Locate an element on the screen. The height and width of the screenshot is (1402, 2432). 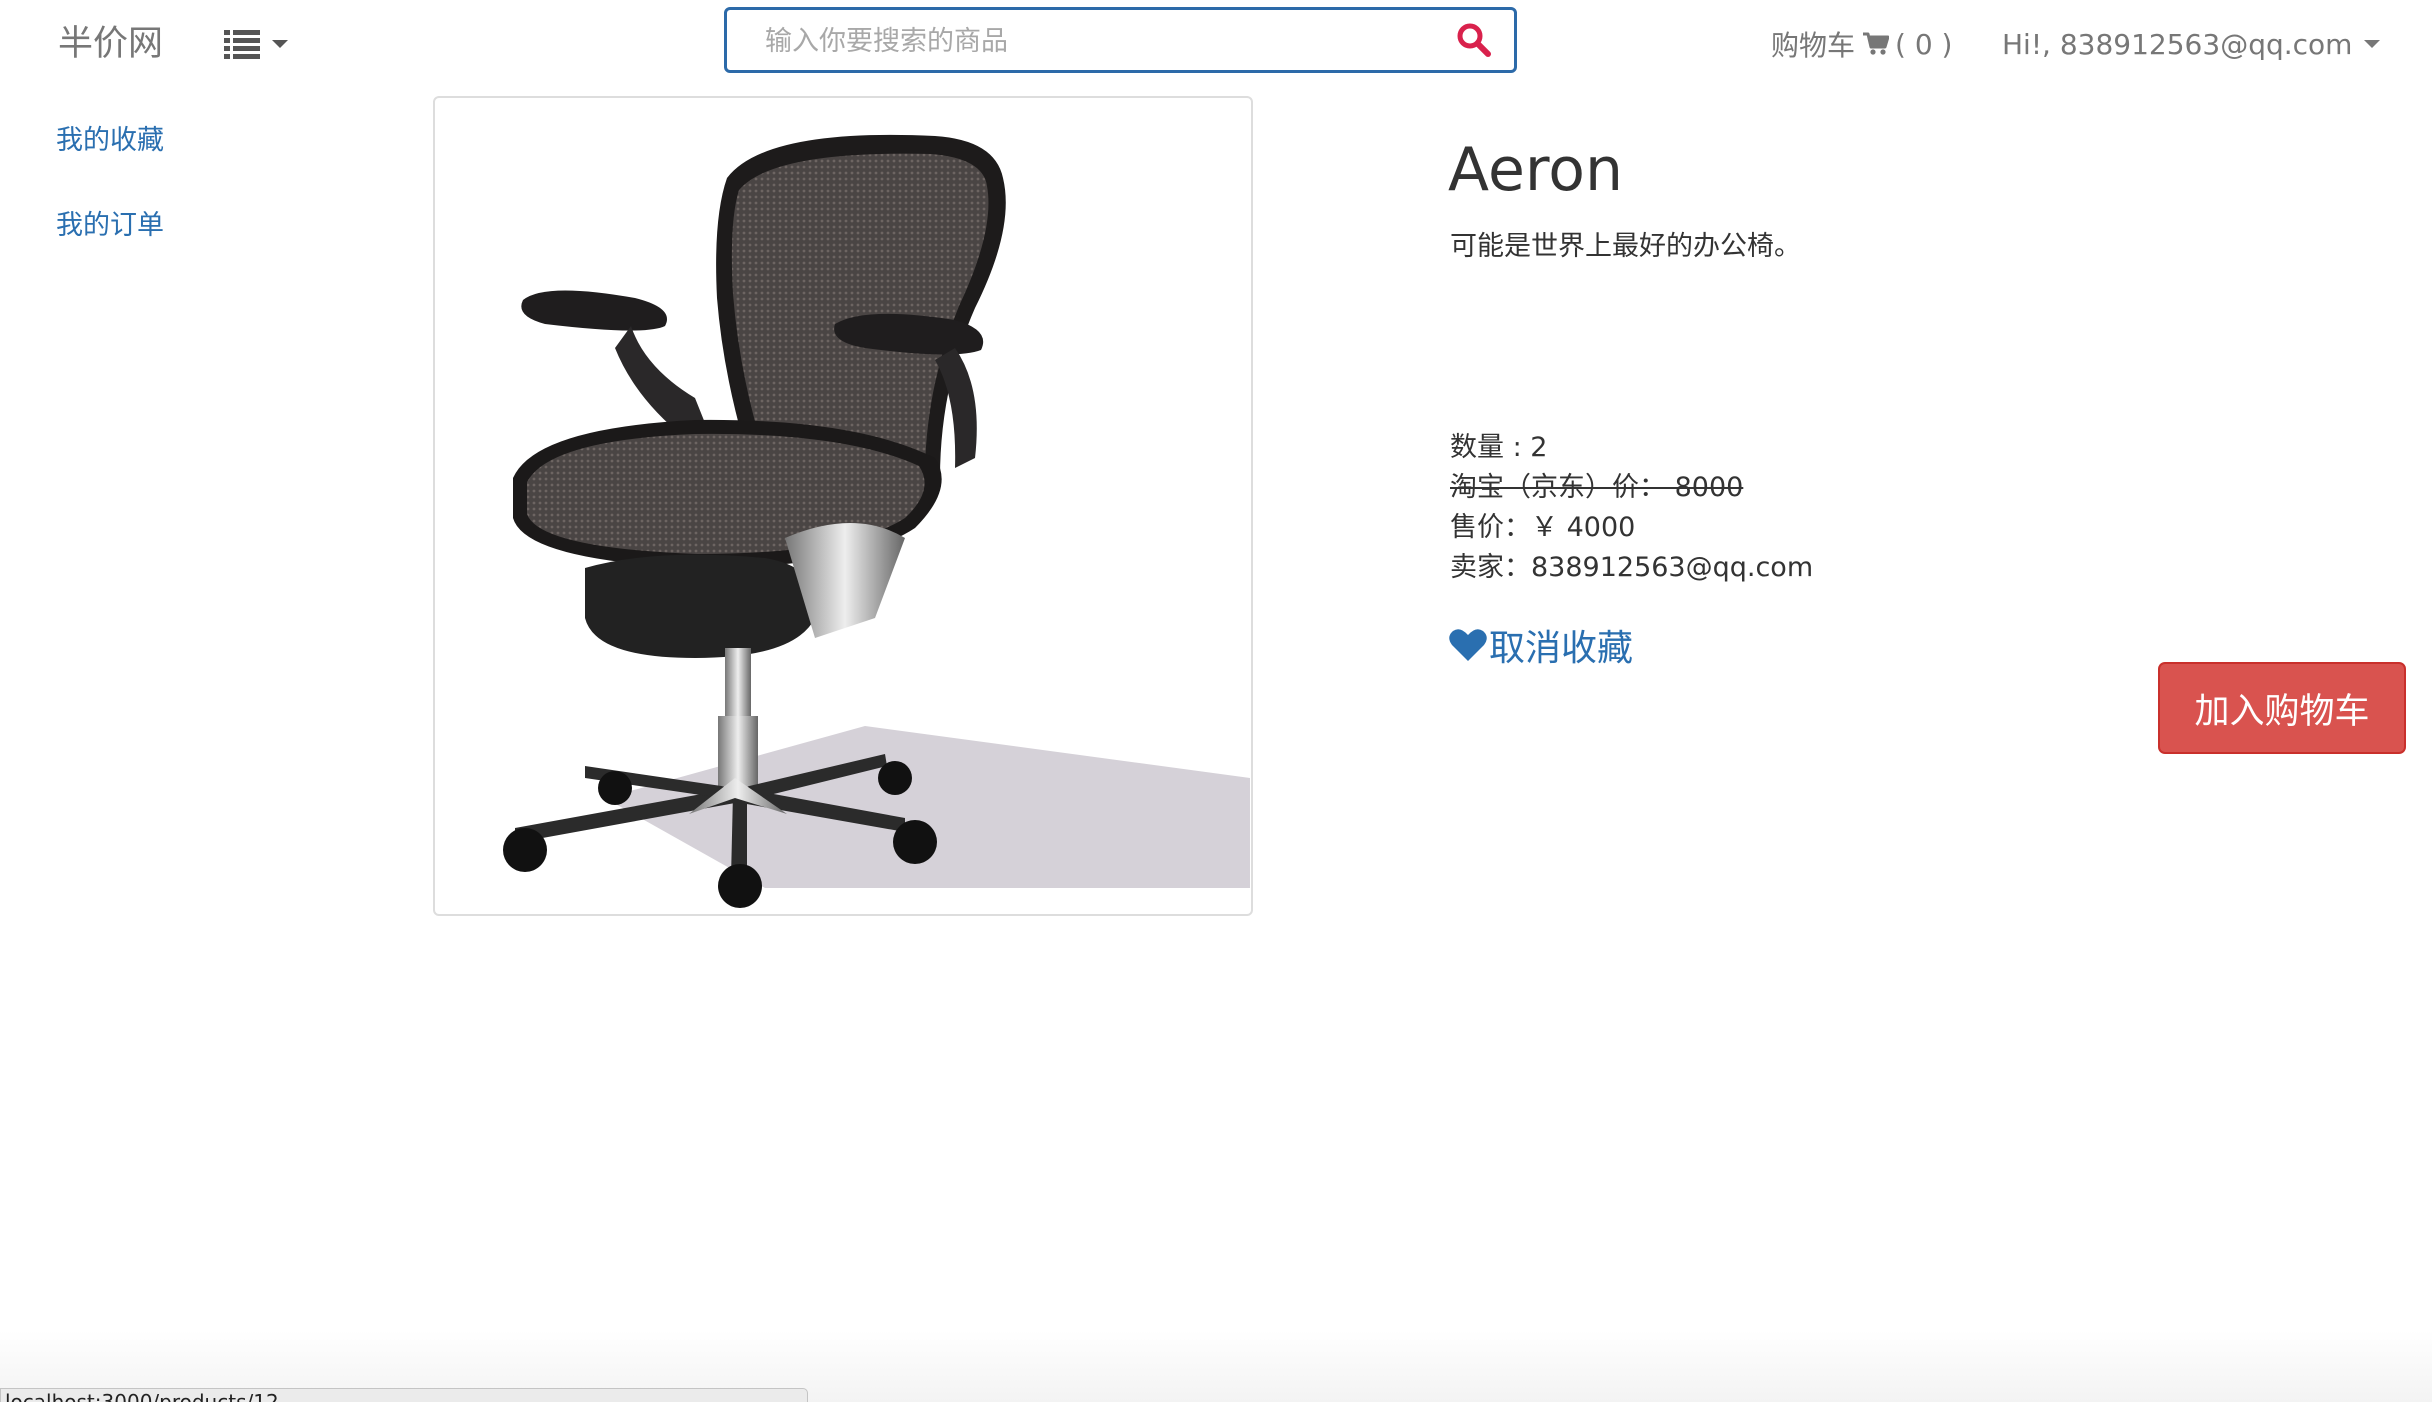
user-greeting: Hi!, 838912563@qq.com is located at coordinates (2177, 44).